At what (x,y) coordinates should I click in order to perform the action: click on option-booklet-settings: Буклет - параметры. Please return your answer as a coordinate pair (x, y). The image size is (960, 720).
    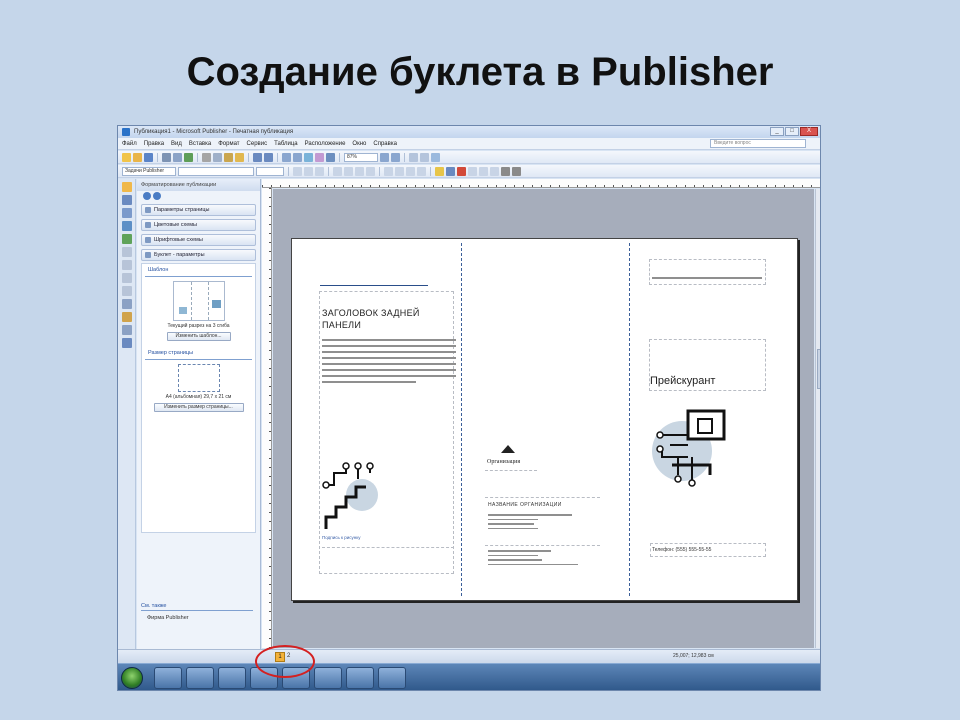
    Looking at the image, I should click on (198, 255).